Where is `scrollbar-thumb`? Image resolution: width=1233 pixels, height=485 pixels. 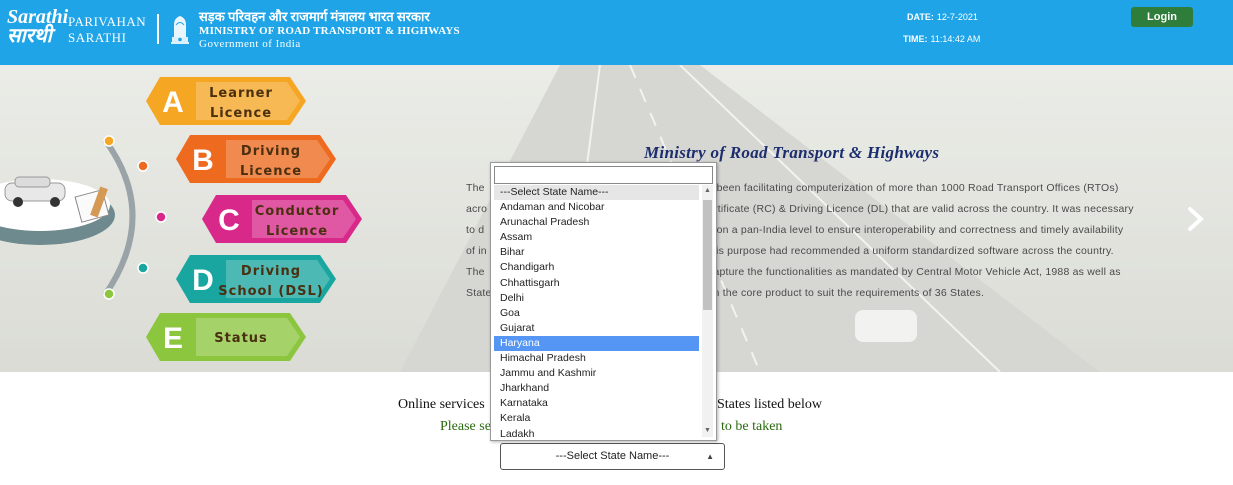 scrollbar-thumb is located at coordinates (707, 255).